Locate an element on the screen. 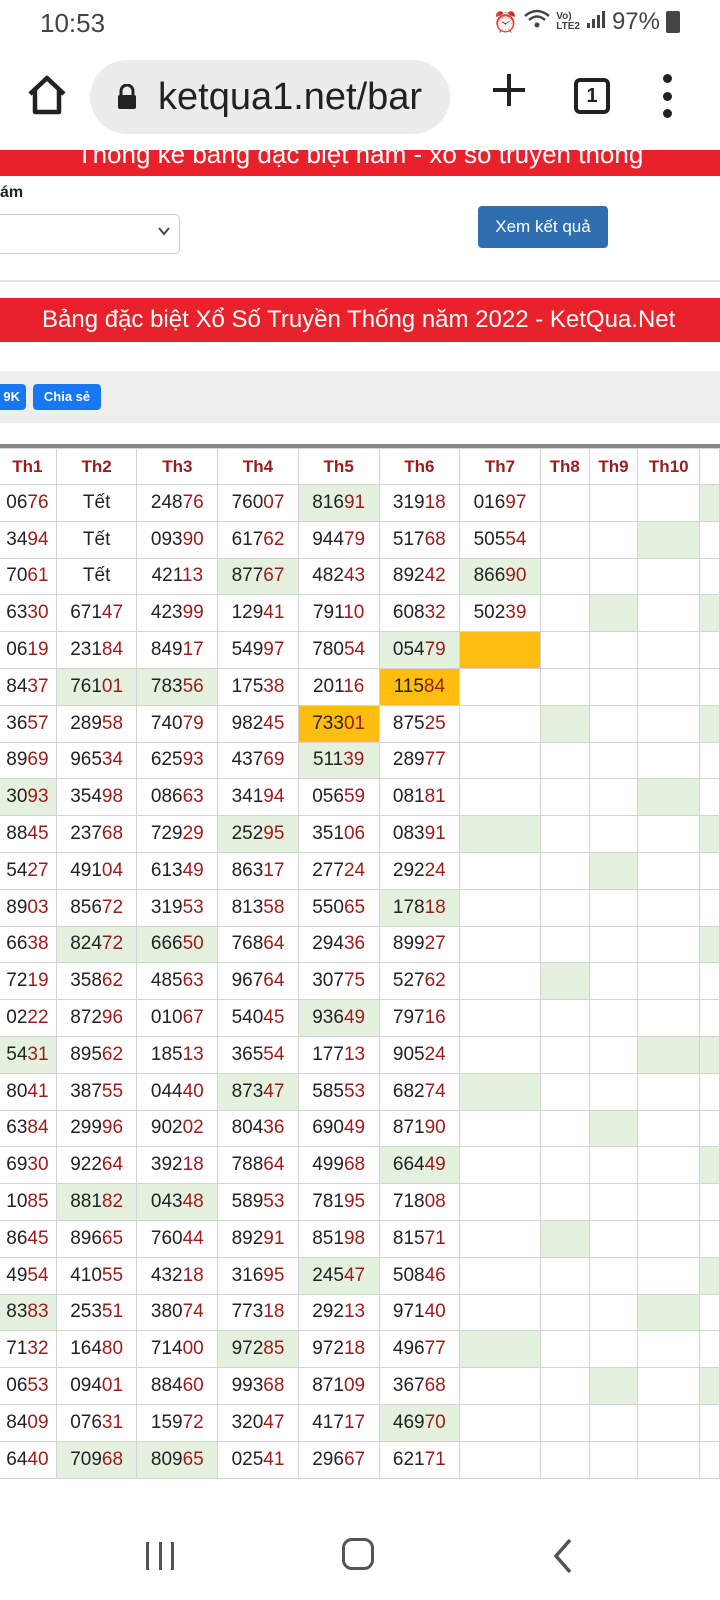 This screenshot has width=720, height=1600. table-row: 8845 23768 72929 25295 35106 08391 is located at coordinates (360, 834).